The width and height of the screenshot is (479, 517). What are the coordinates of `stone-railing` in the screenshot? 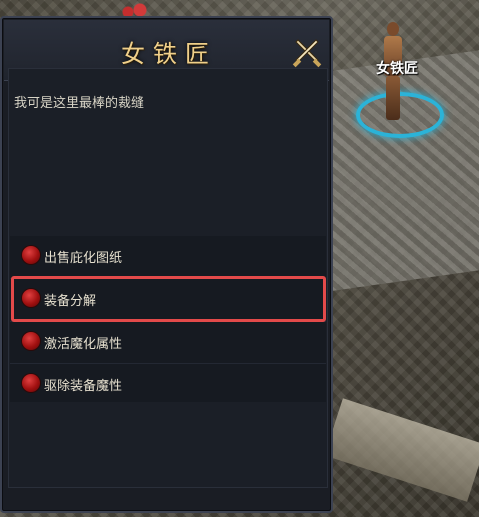 It's located at (401, 450).